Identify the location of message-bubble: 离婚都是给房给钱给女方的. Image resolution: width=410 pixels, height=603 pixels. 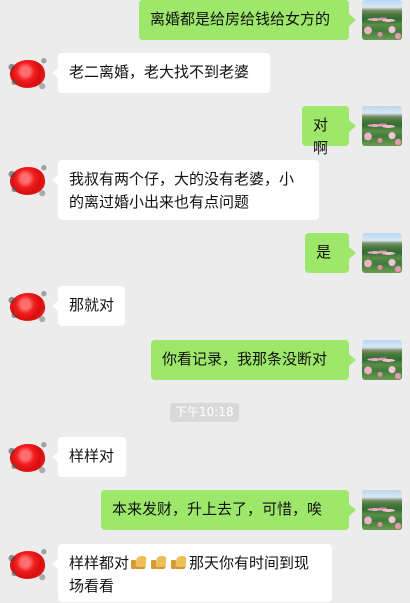
(247, 20).